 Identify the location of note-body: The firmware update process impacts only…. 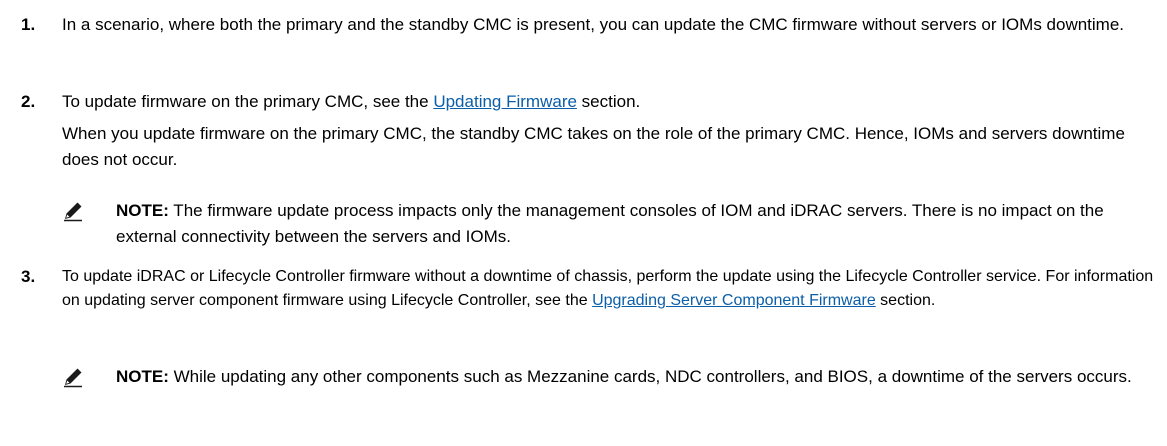
(610, 223).